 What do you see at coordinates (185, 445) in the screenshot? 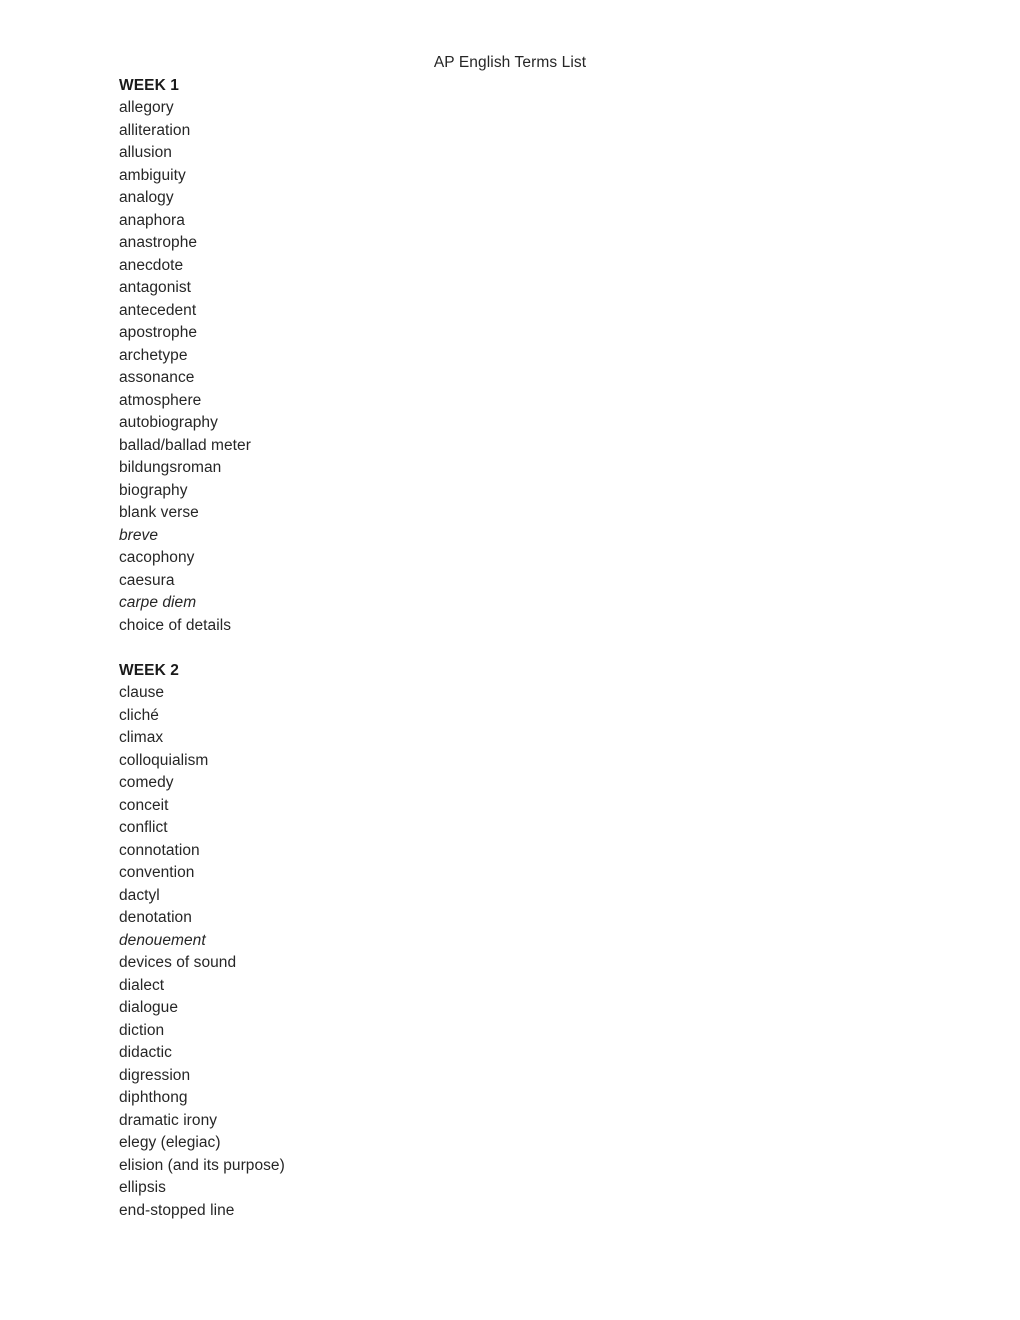
I see `term-item: ballad/ballad meter` at bounding box center [185, 445].